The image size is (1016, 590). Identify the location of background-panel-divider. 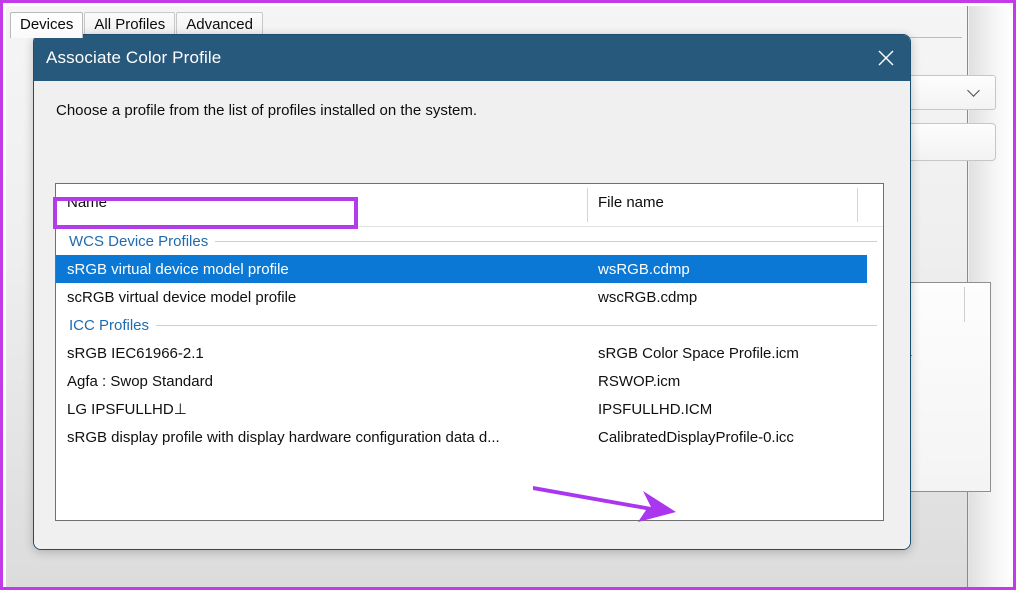
(964, 304).